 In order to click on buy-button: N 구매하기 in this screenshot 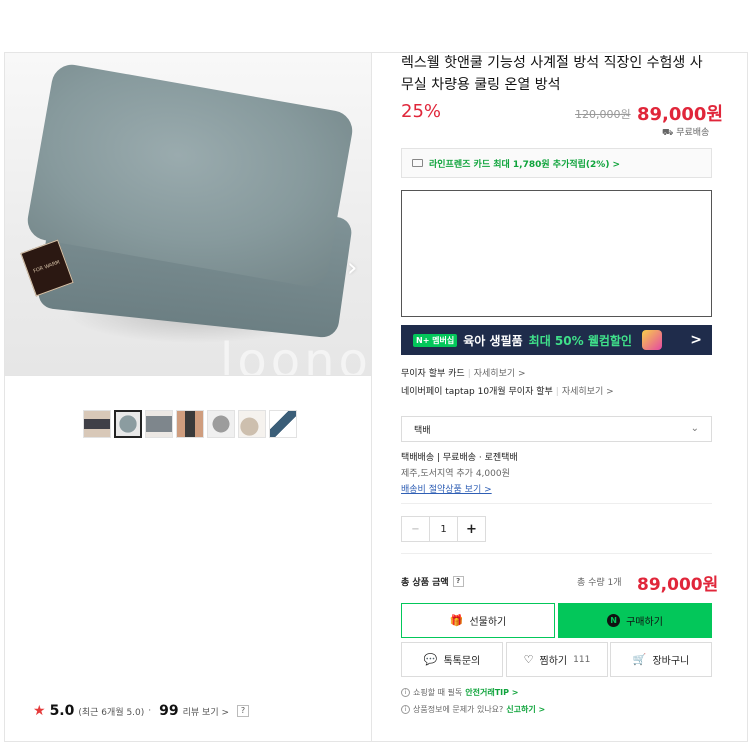, I will do `click(635, 620)`.